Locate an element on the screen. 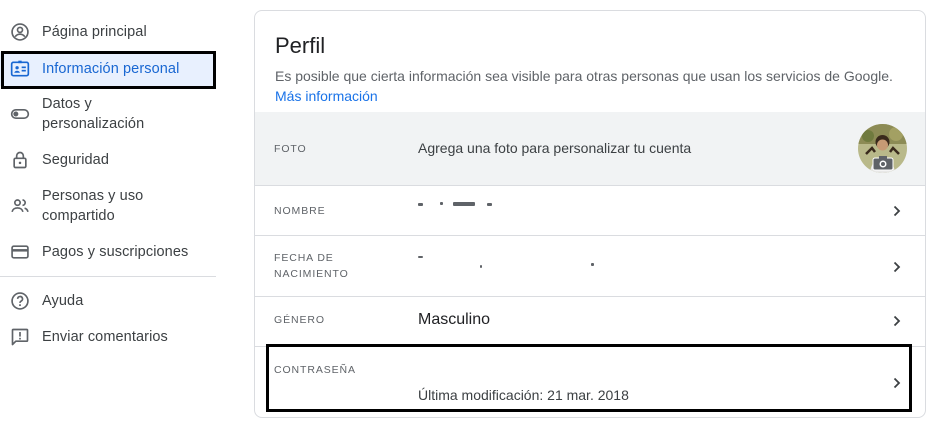  sidebar-item-payments: Pagos y suscripciones is located at coordinates (108, 252).